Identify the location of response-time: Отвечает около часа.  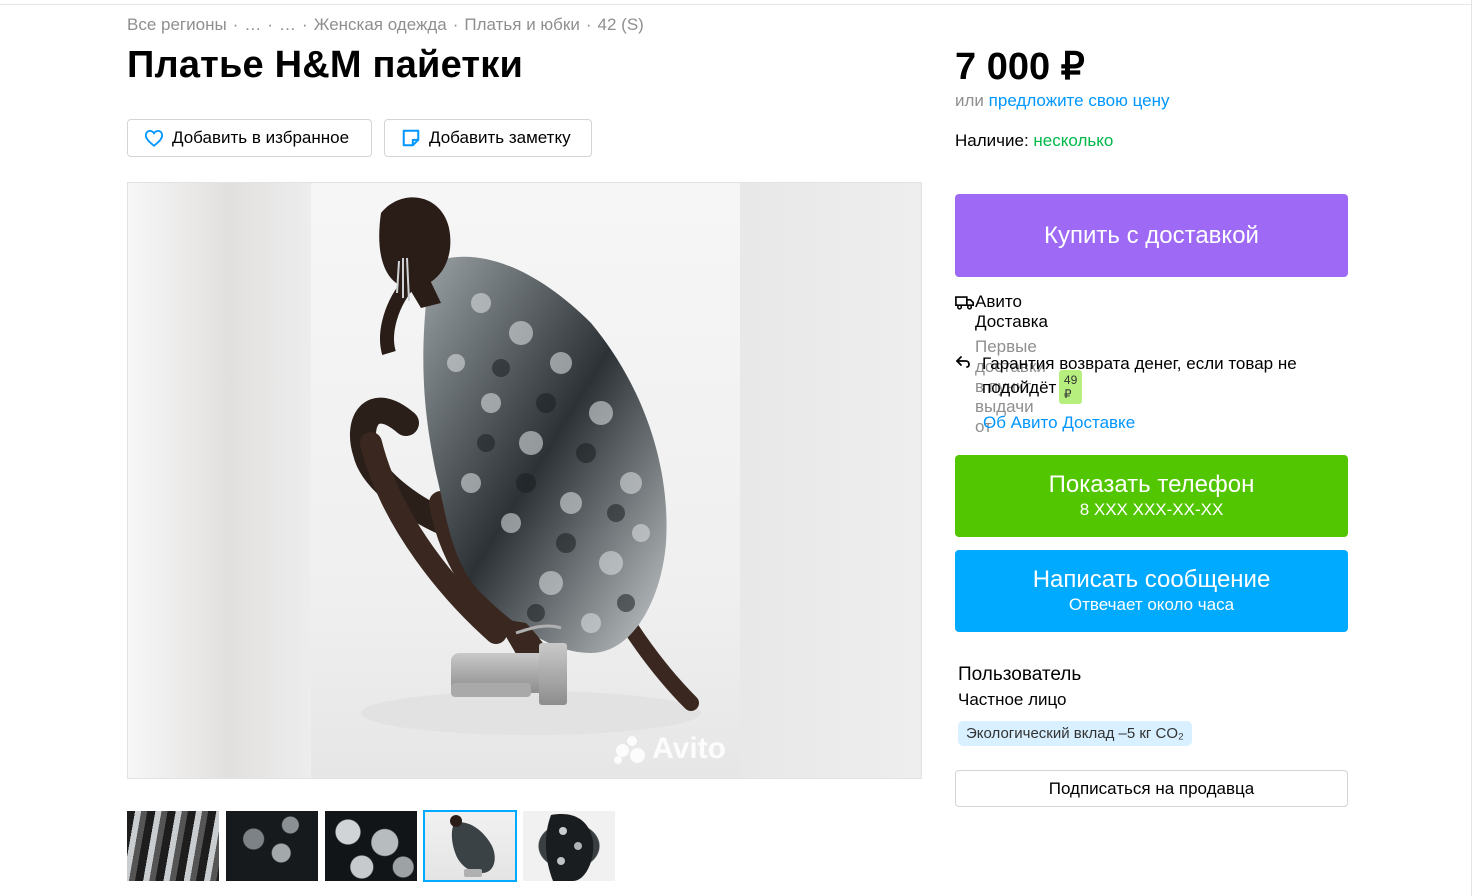
(1151, 604).